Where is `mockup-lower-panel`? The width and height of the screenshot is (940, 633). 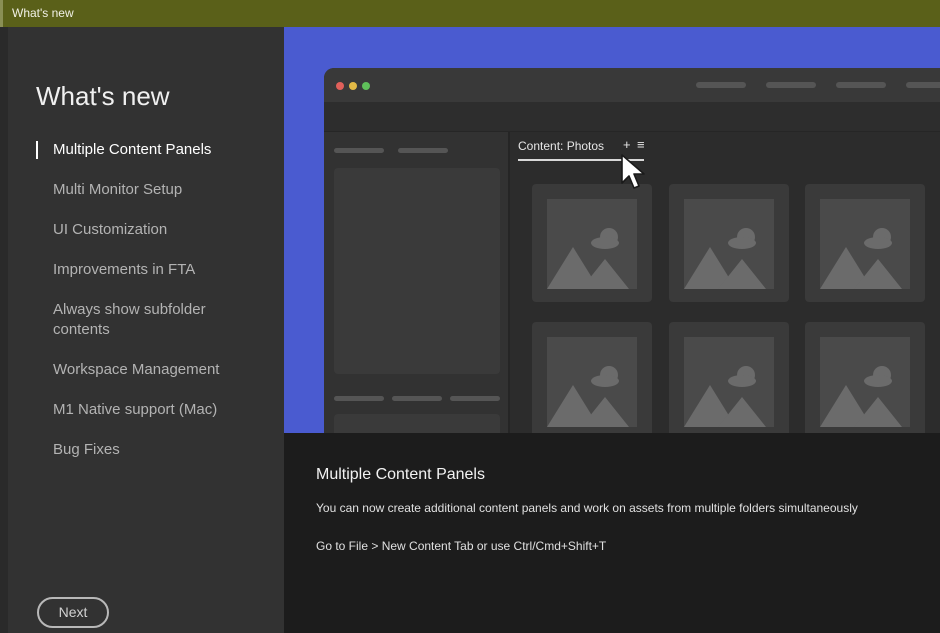 mockup-lower-panel is located at coordinates (417, 423).